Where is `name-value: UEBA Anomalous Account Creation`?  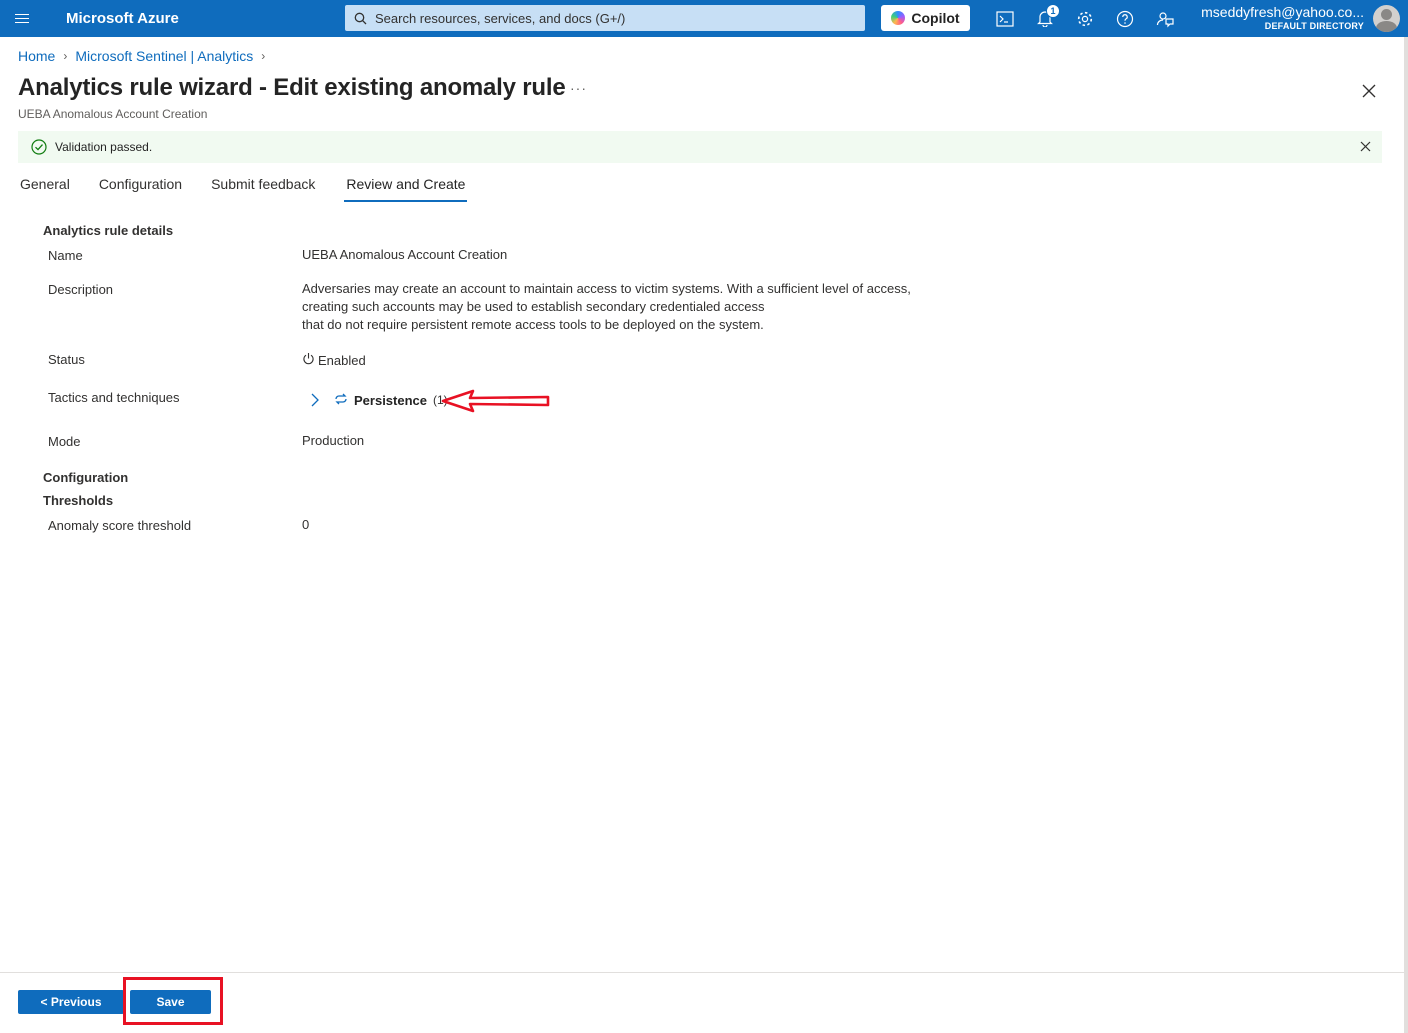 name-value: UEBA Anomalous Account Creation is located at coordinates (405, 254).